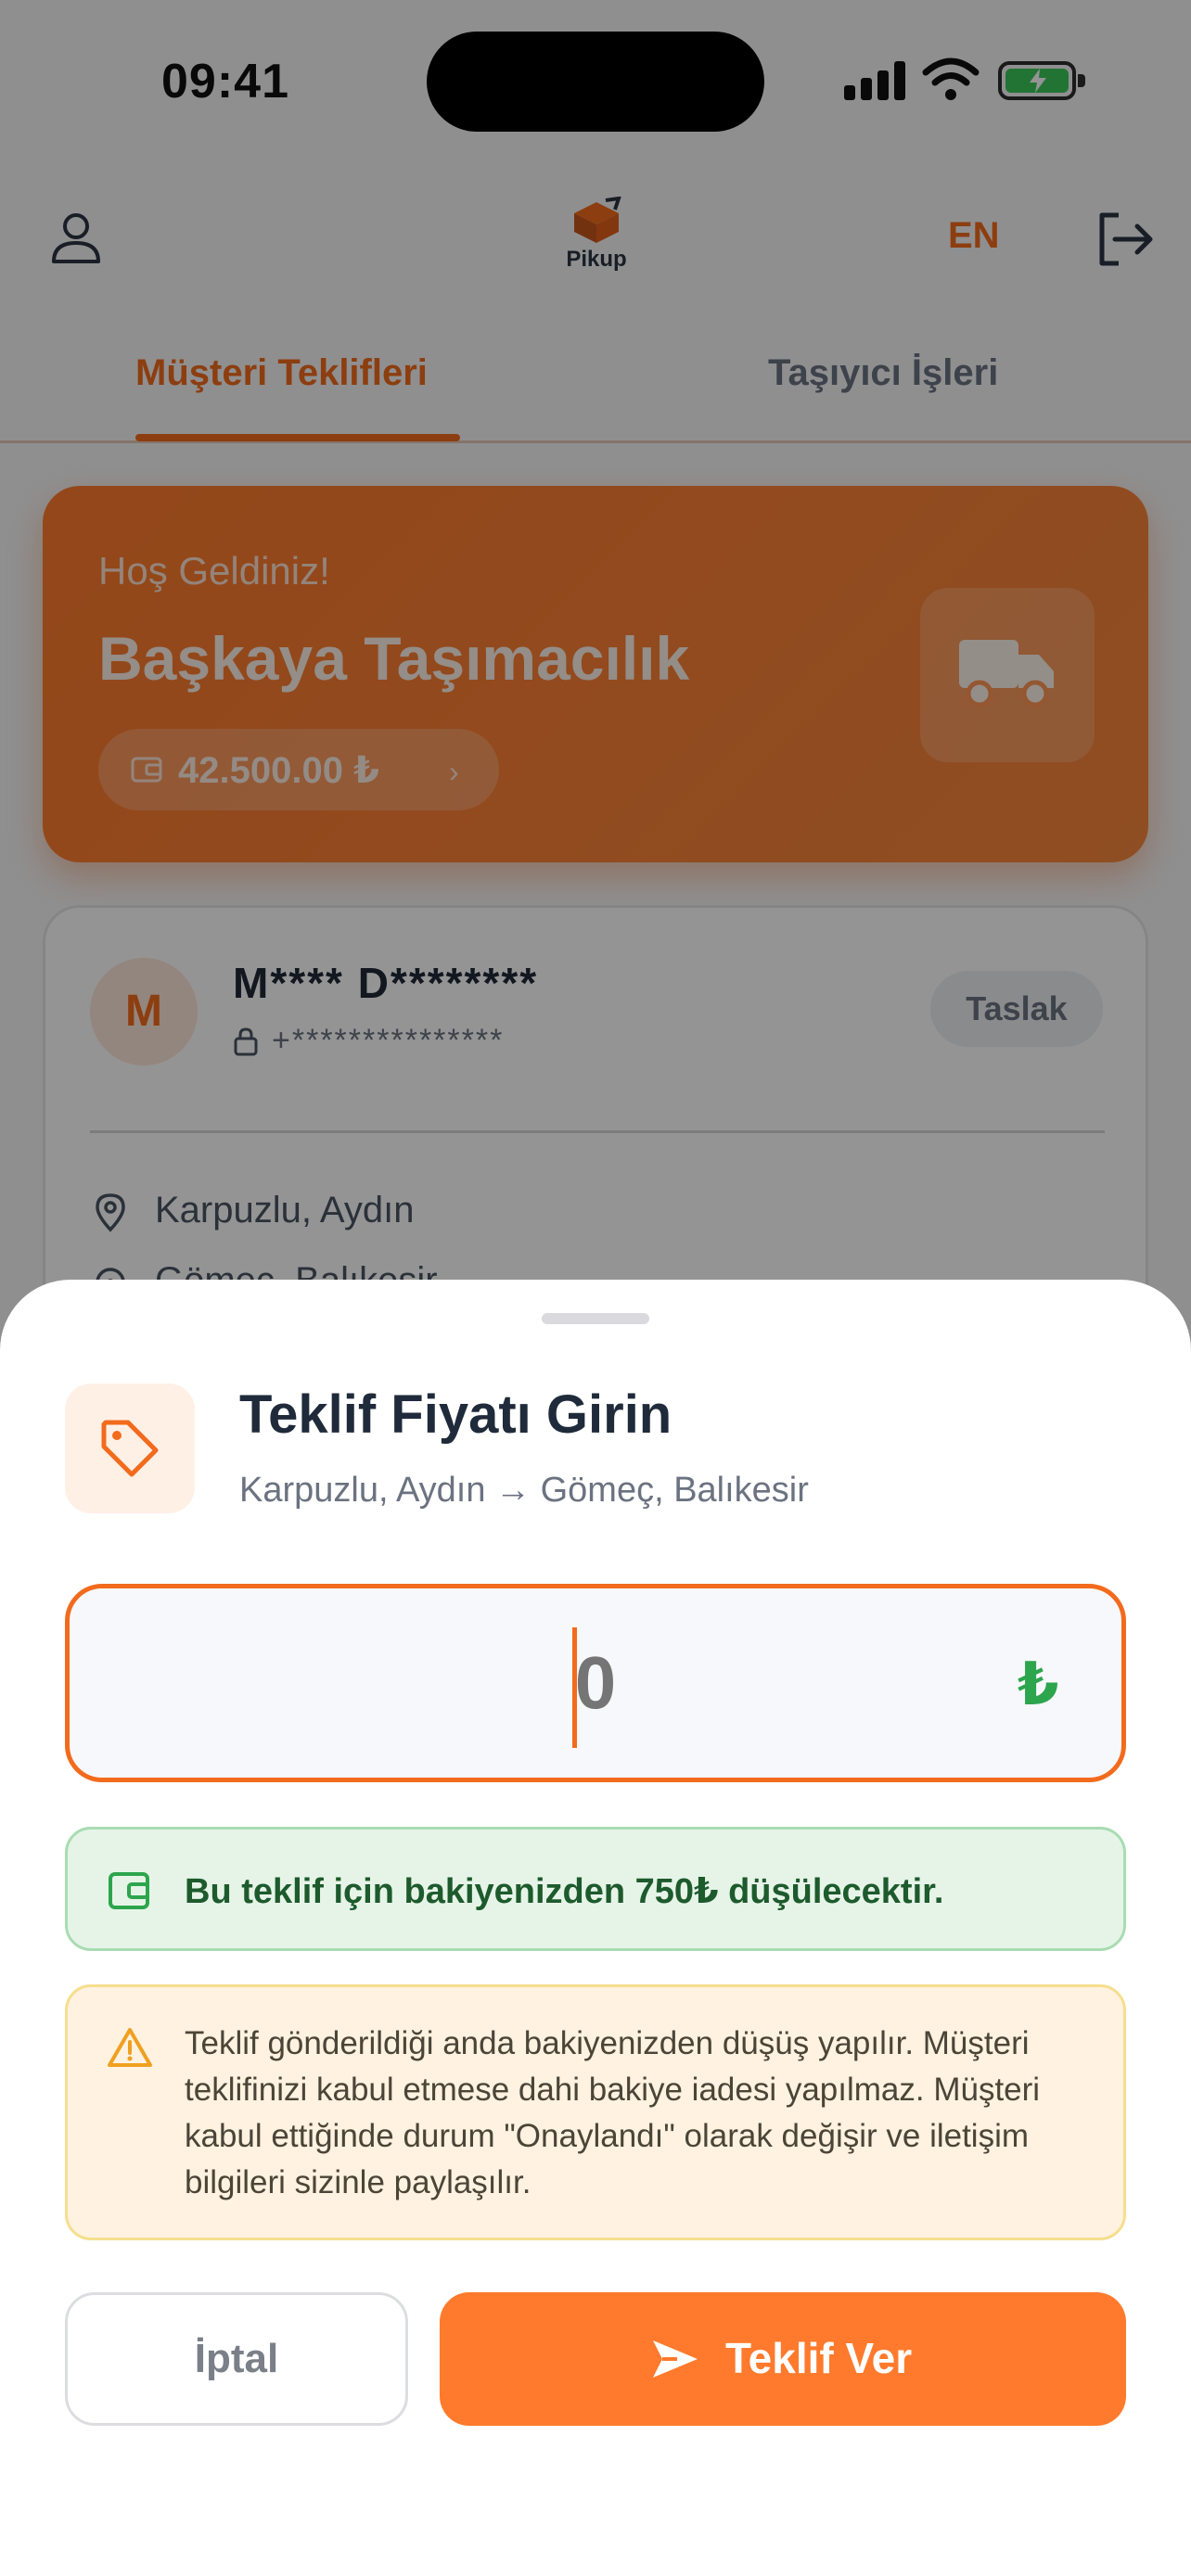 The width and height of the screenshot is (1191, 2576). I want to click on tag-icon-badge, so click(130, 1448).